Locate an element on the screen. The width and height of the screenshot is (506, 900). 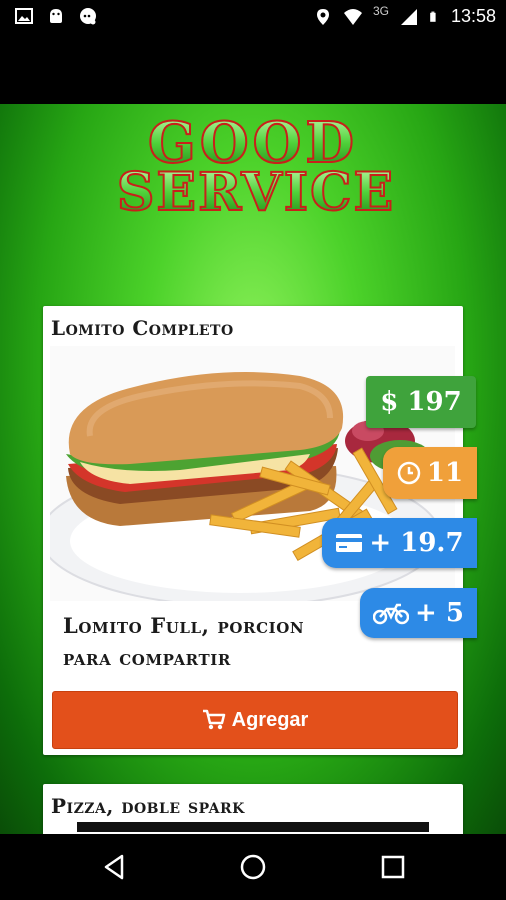
product-title-2: Pizza, doble spark is located at coordinates (148, 806).